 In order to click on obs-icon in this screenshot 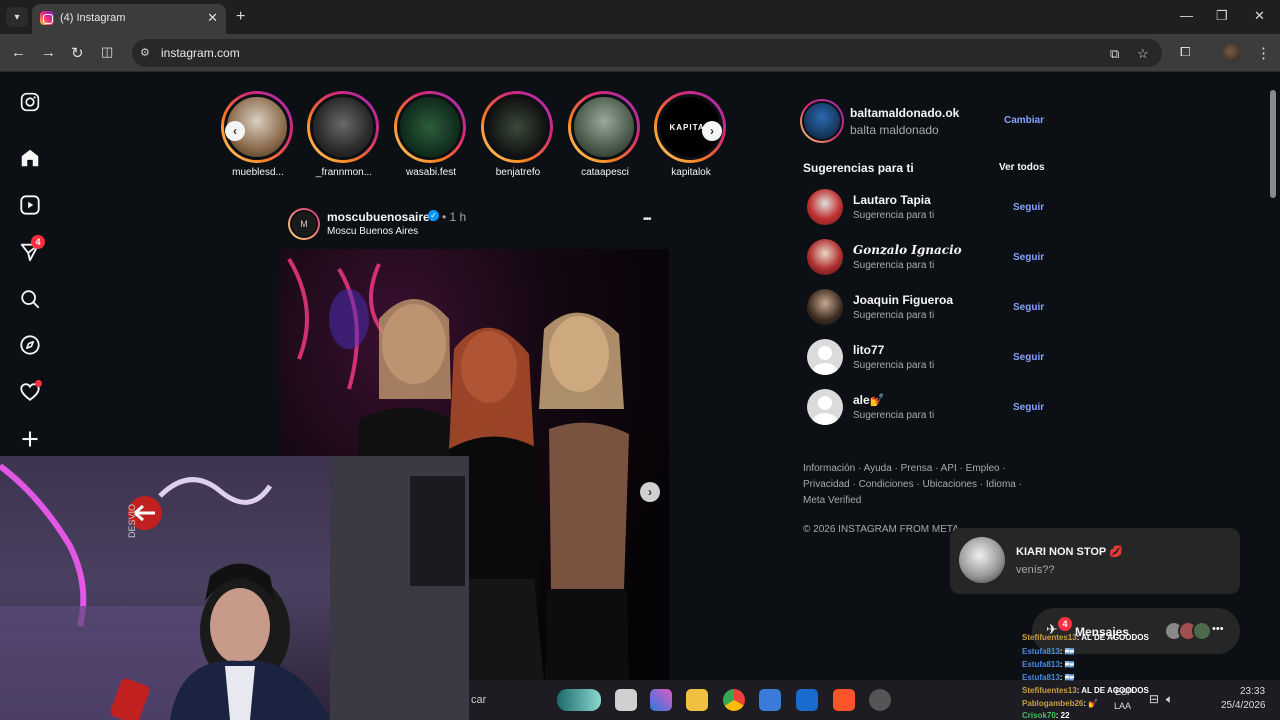, I will do `click(880, 700)`.